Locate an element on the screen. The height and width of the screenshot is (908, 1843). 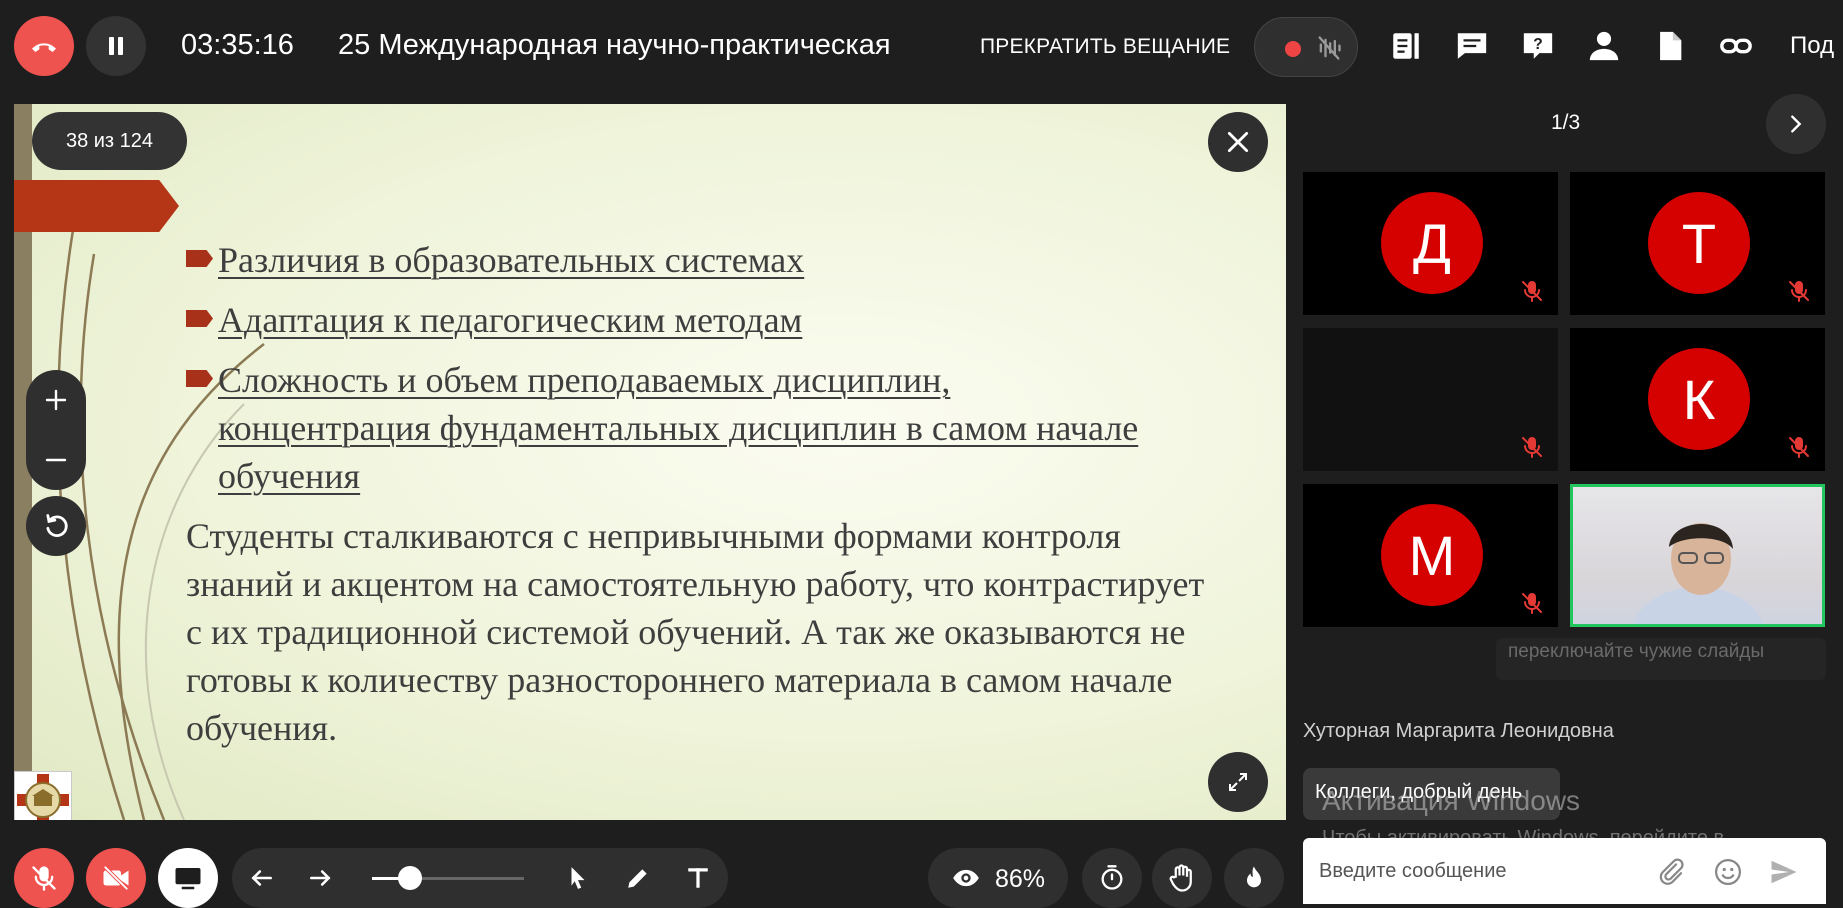
prev-slide-button is located at coordinates (262, 878).